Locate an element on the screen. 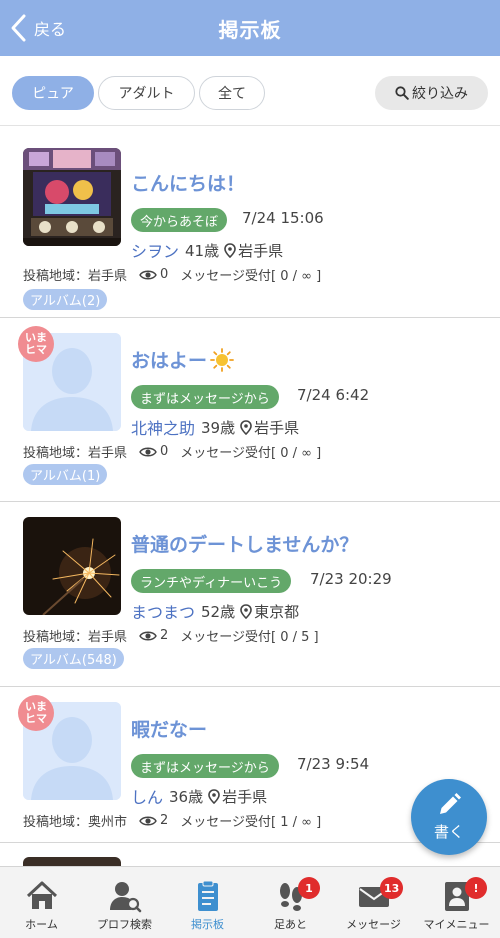 Image resolution: width=500 pixels, height=938 pixels. nav-label: 掲示板 is located at coordinates (207, 924).